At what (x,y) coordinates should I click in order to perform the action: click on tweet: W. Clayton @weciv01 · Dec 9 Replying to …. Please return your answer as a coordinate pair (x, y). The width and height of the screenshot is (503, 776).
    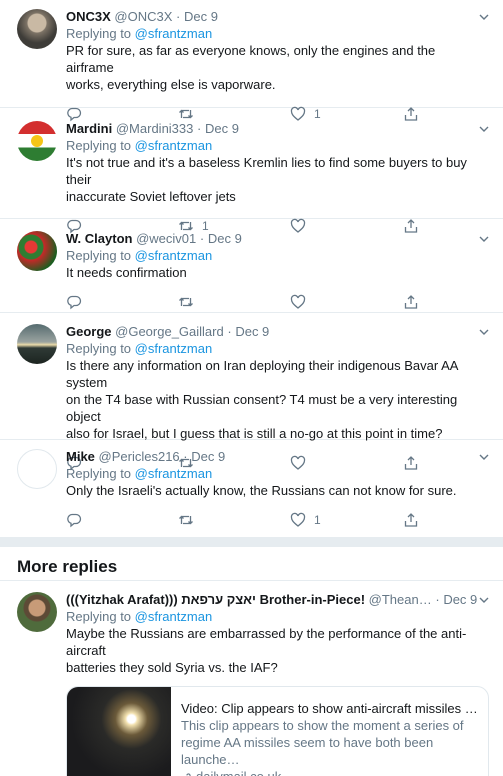
    Looking at the image, I should click on (251, 266).